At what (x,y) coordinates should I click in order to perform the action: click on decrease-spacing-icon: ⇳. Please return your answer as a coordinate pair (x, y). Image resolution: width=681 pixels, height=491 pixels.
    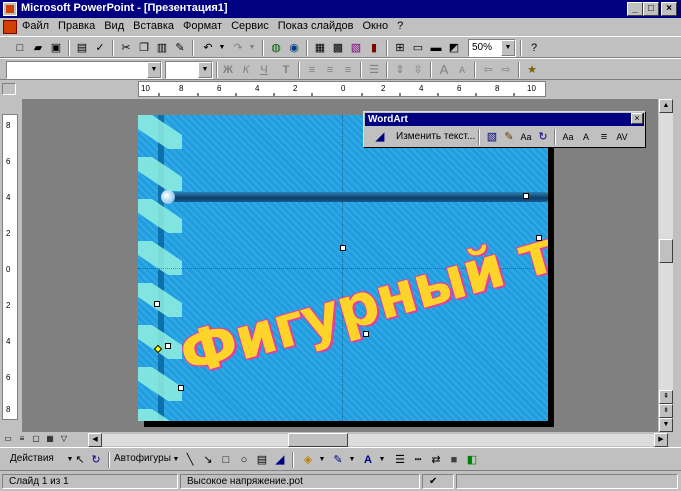
    Looking at the image, I should click on (418, 70).